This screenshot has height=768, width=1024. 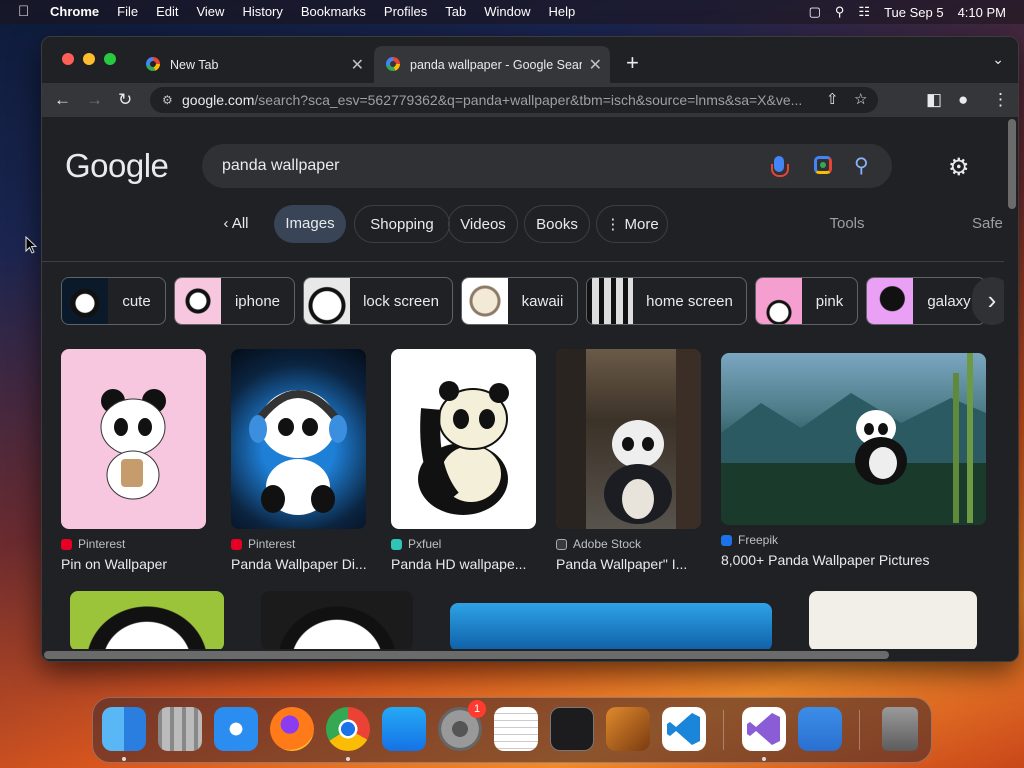 I want to click on reload-icon: ↻, so click(x=125, y=100).